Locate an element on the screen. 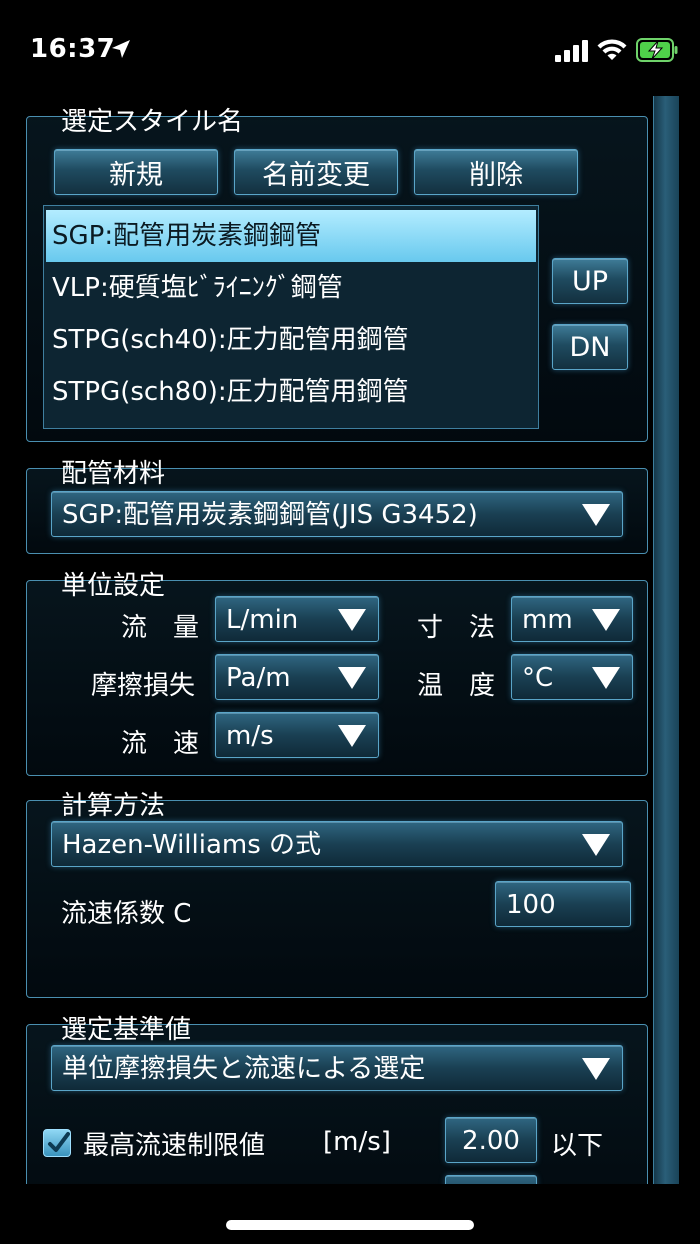  select-value: m/s is located at coordinates (250, 736).